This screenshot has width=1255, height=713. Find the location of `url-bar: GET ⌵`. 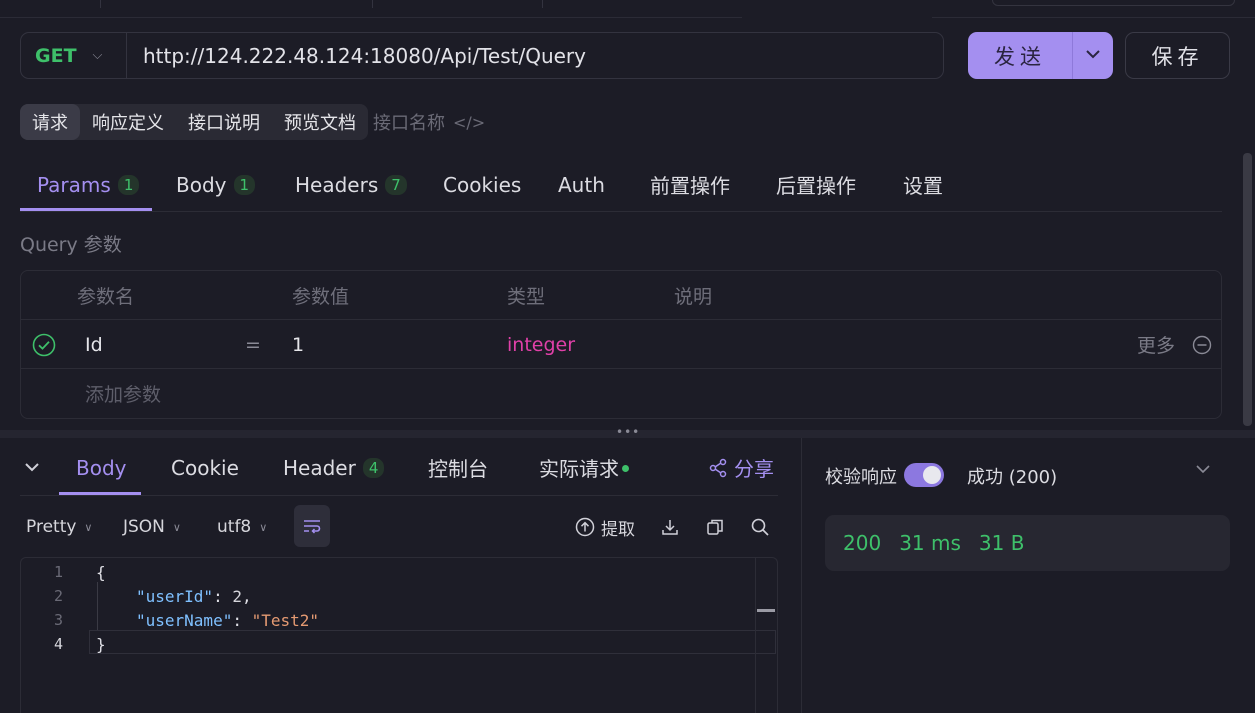

url-bar: GET ⌵ is located at coordinates (482, 55).